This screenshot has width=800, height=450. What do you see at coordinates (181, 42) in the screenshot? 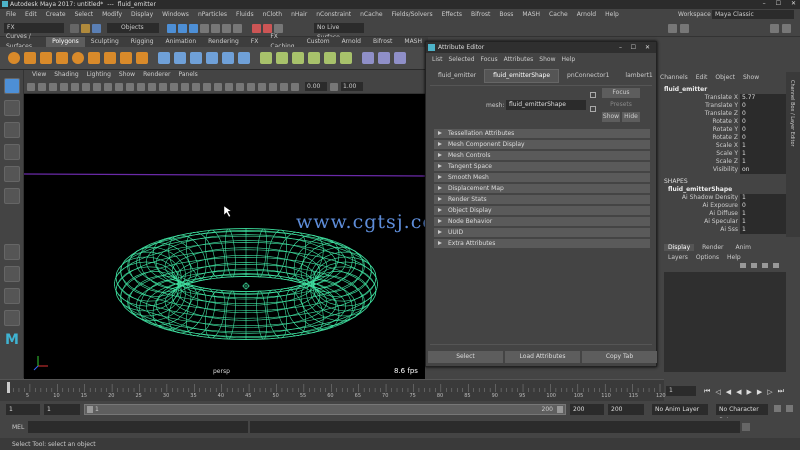
I see `shelf-tab-animation: Animation` at bounding box center [181, 42].